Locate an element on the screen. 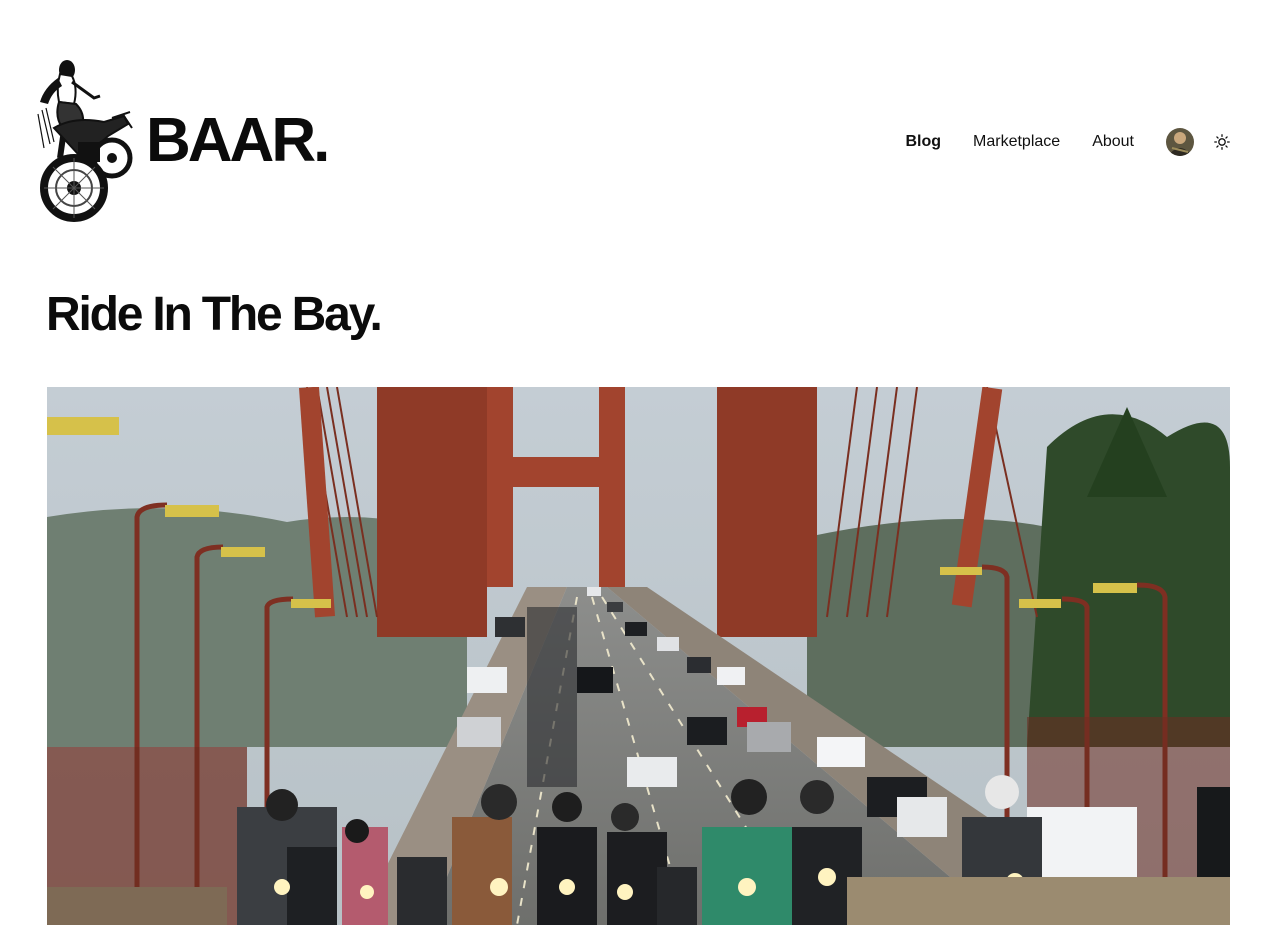 Image resolution: width=1274 pixels, height=925 pixels. user-avatar-icon is located at coordinates (1180, 142).